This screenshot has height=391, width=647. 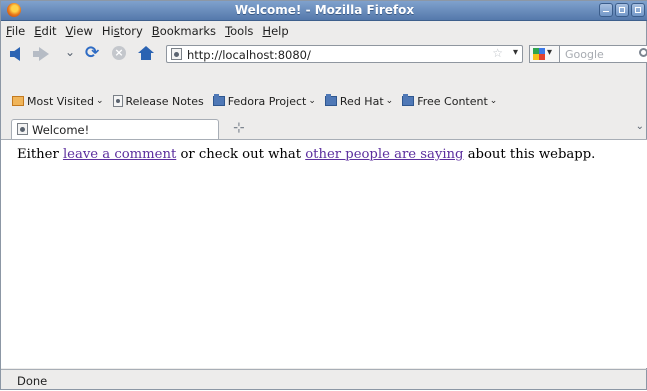 I want to click on close-button, so click(x=638, y=10).